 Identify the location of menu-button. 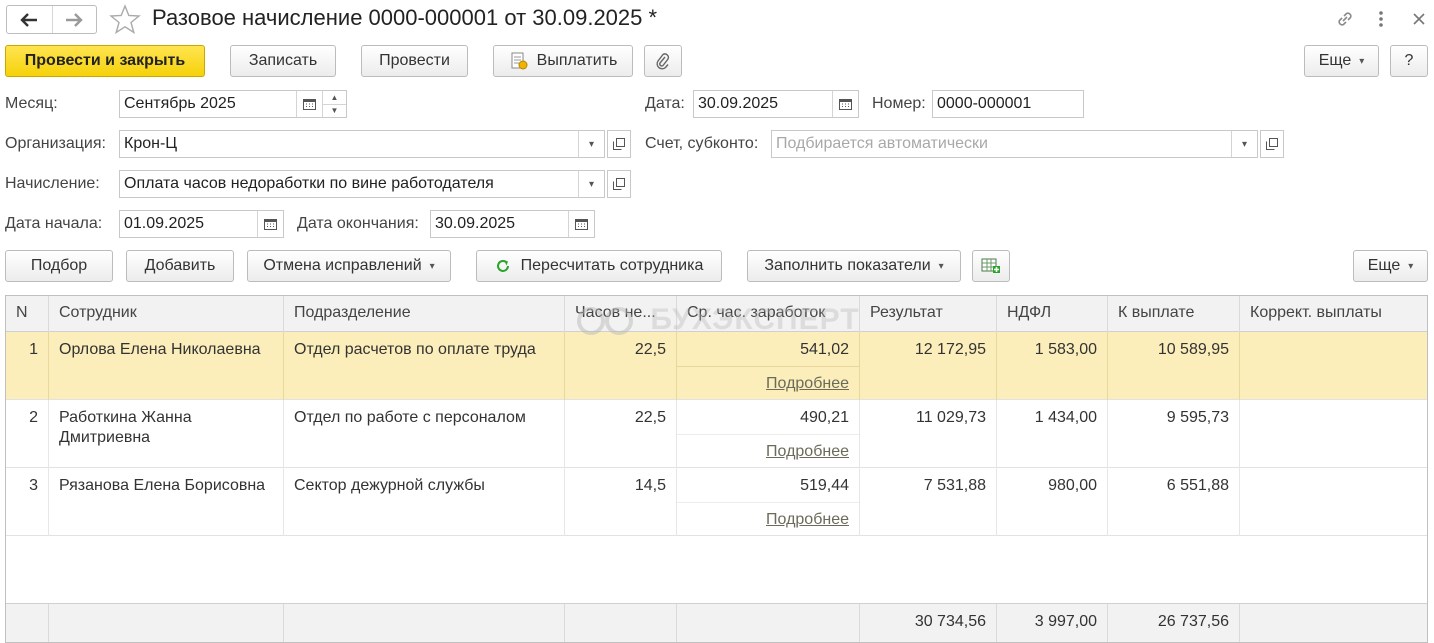
(1381, 19).